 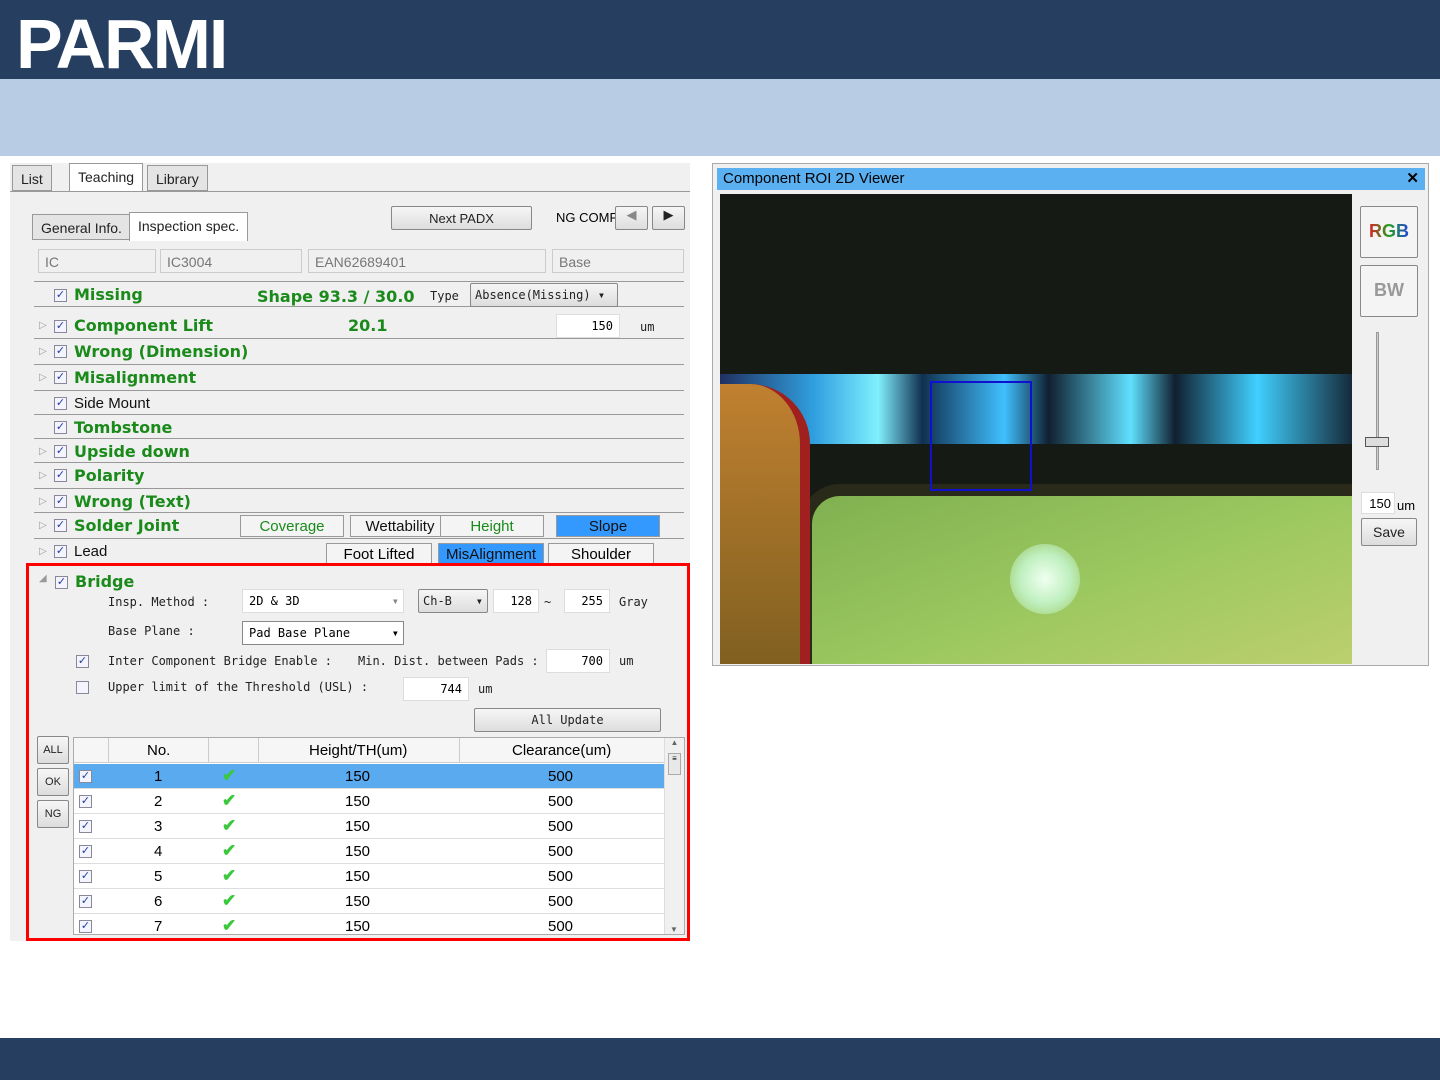 I want to click on item-row: ▷ ✓ Polarity, so click(x=359, y=476).